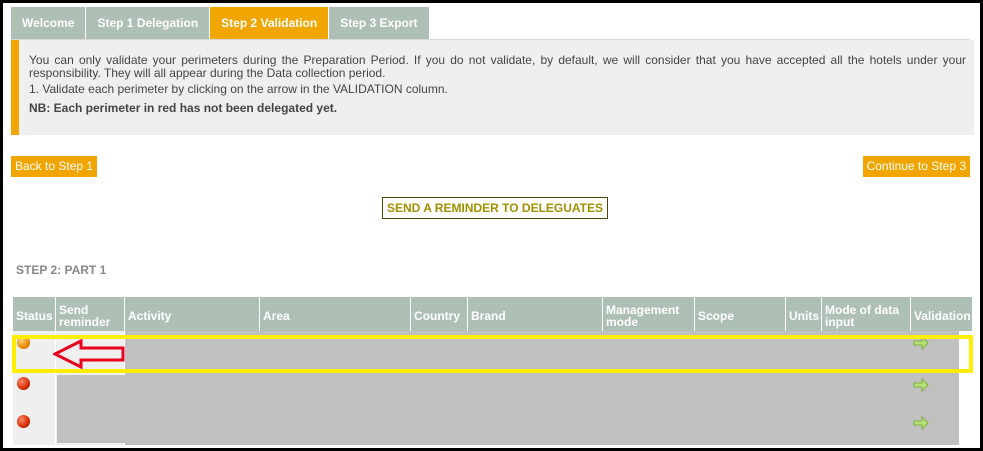 The height and width of the screenshot is (451, 983). Describe the element at coordinates (61, 270) in the screenshot. I see `section-title: STEP 2: PART 1` at that location.